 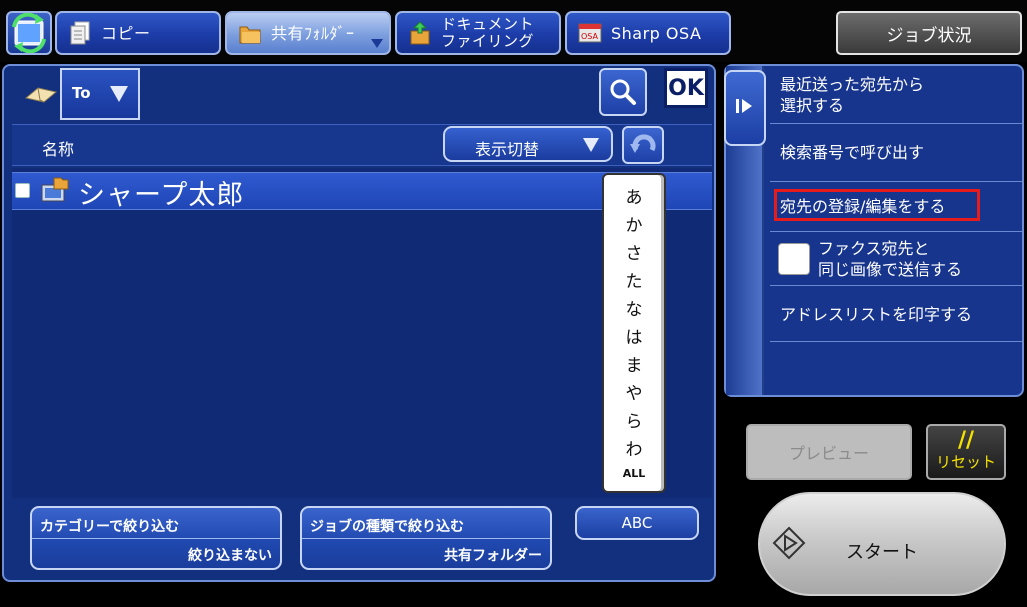 What do you see at coordinates (41, 95) in the screenshot?
I see `address-book-icon` at bounding box center [41, 95].